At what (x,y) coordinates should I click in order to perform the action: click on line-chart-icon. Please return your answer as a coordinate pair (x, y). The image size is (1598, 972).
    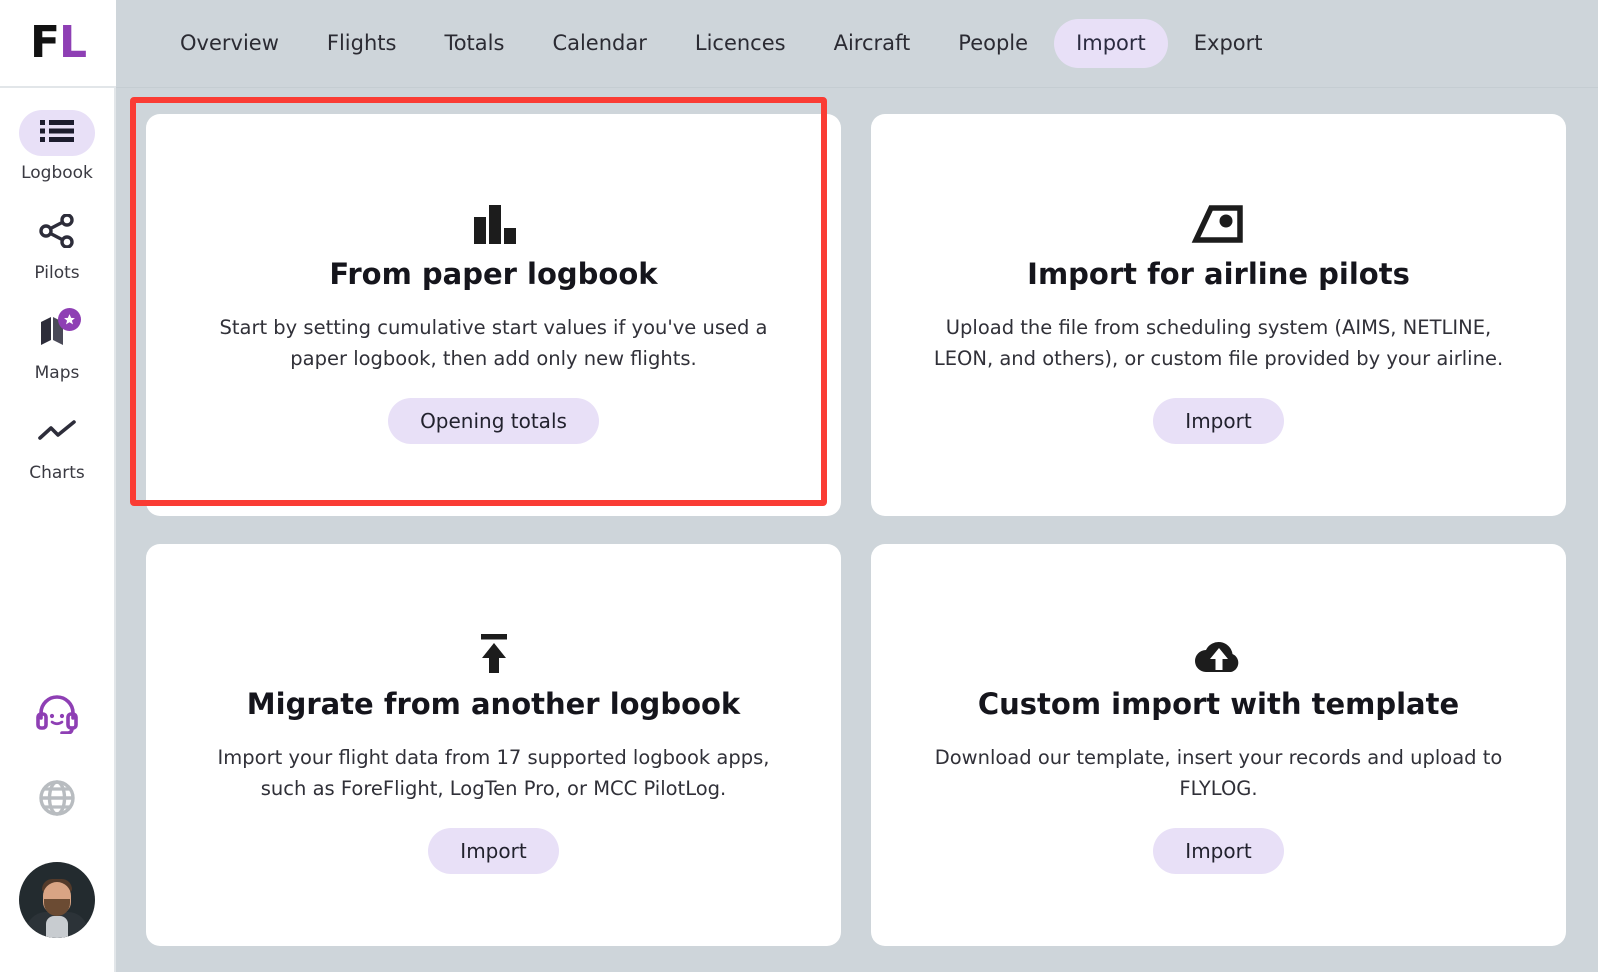
    Looking at the image, I should click on (57, 433).